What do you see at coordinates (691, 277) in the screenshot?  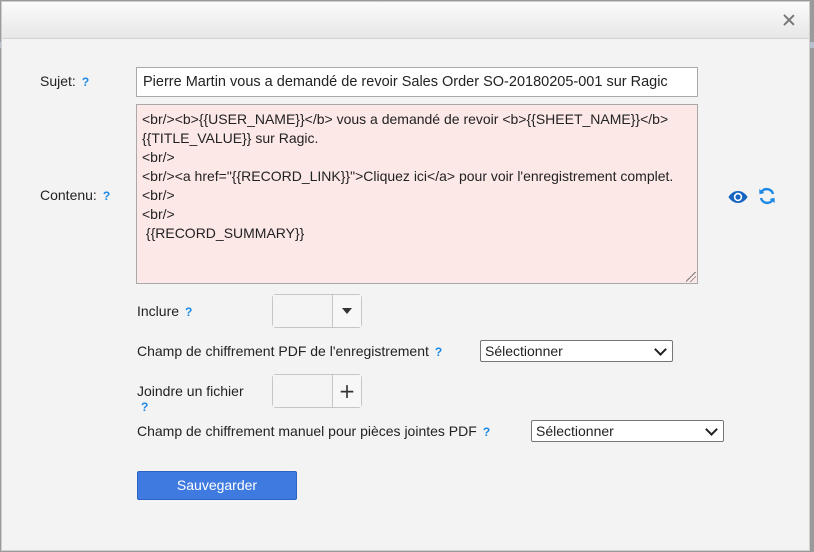 I see `resize-handle` at bounding box center [691, 277].